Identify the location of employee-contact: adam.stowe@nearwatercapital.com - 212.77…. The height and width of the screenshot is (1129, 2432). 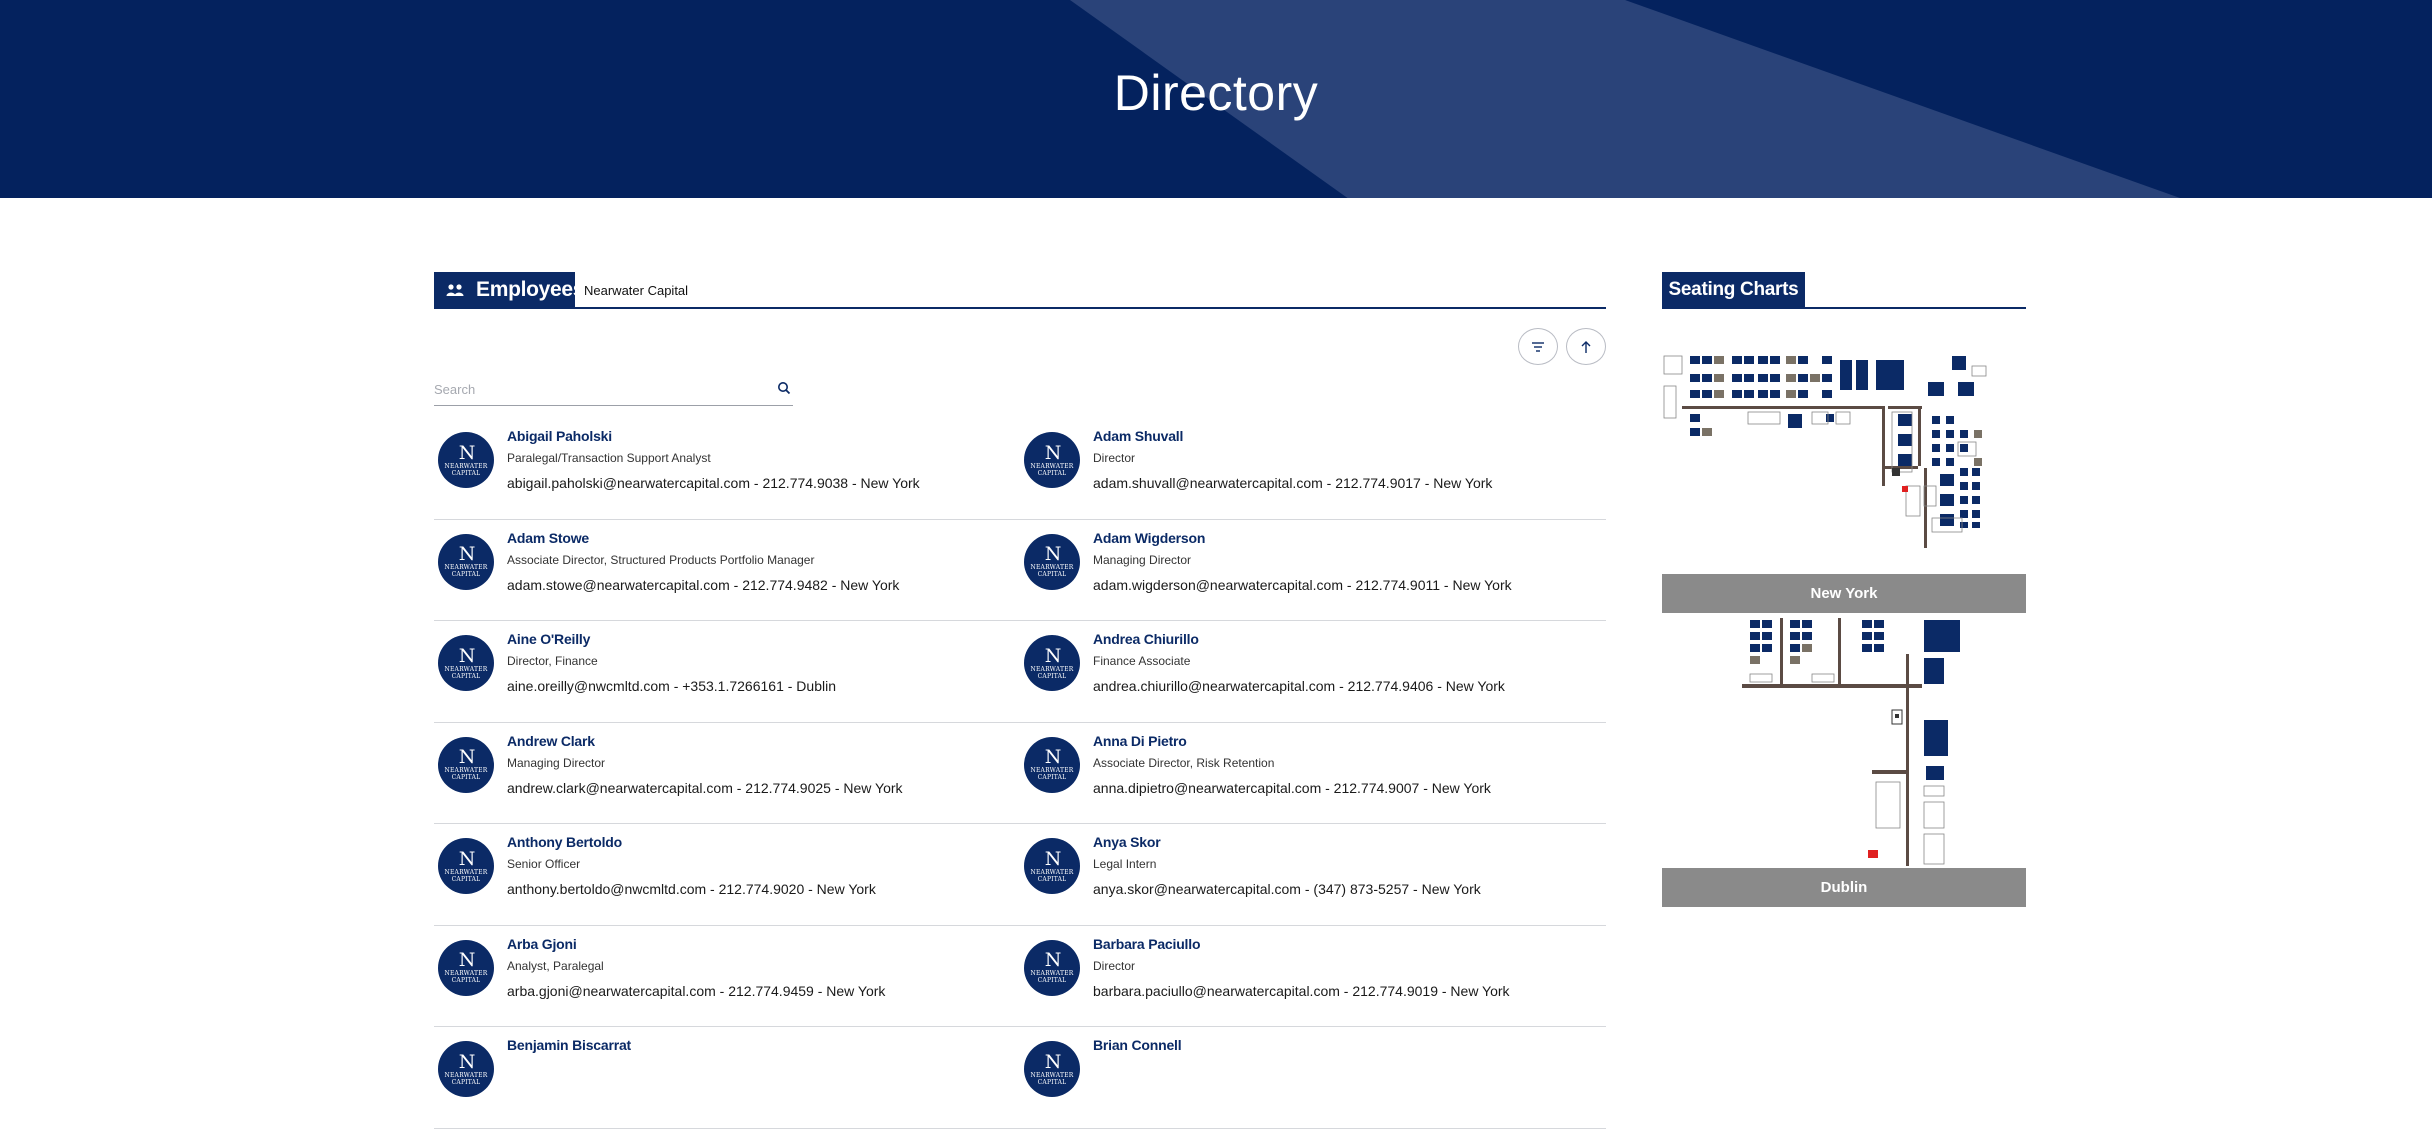
(703, 584).